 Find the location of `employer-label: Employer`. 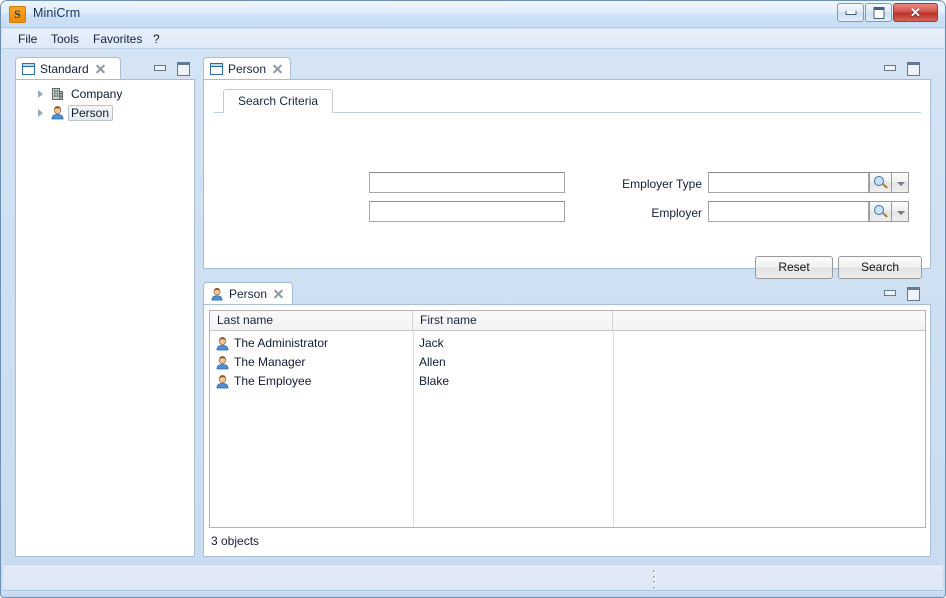

employer-label: Employer is located at coordinates (676, 213).